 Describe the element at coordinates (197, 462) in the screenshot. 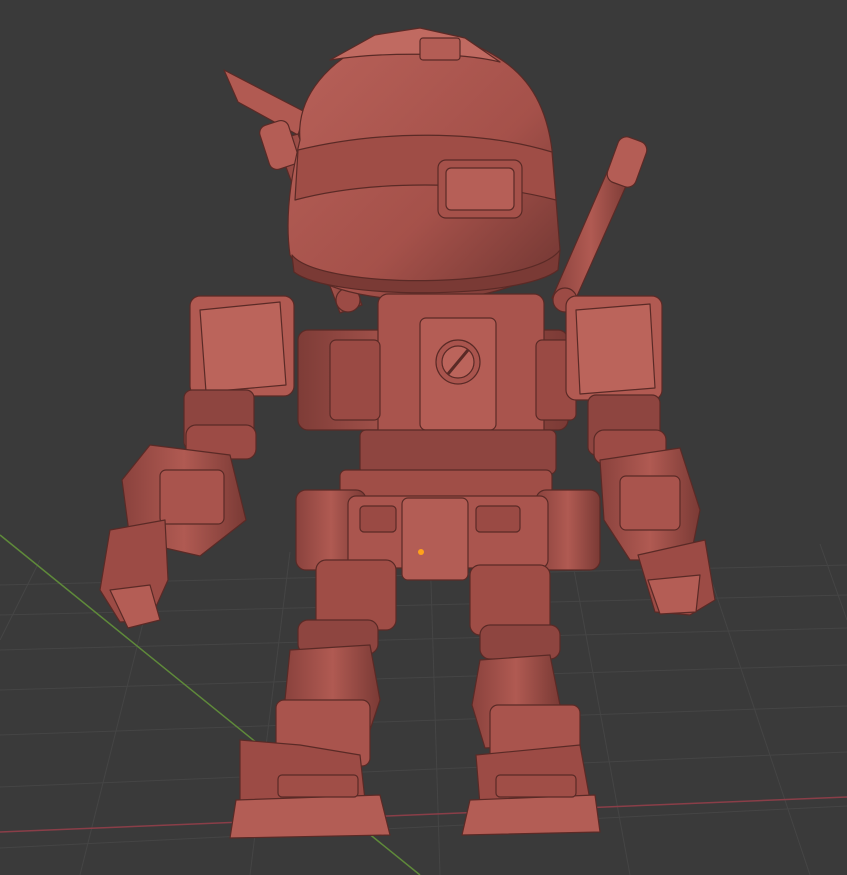

I see `left-arm` at that location.